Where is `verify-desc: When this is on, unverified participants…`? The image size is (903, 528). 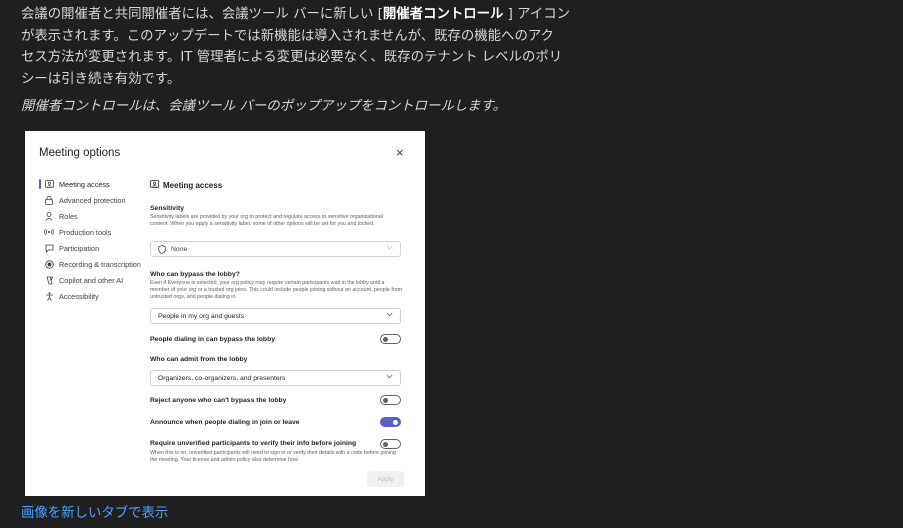 verify-desc: When this is on, unverified participants… is located at coordinates (273, 456).